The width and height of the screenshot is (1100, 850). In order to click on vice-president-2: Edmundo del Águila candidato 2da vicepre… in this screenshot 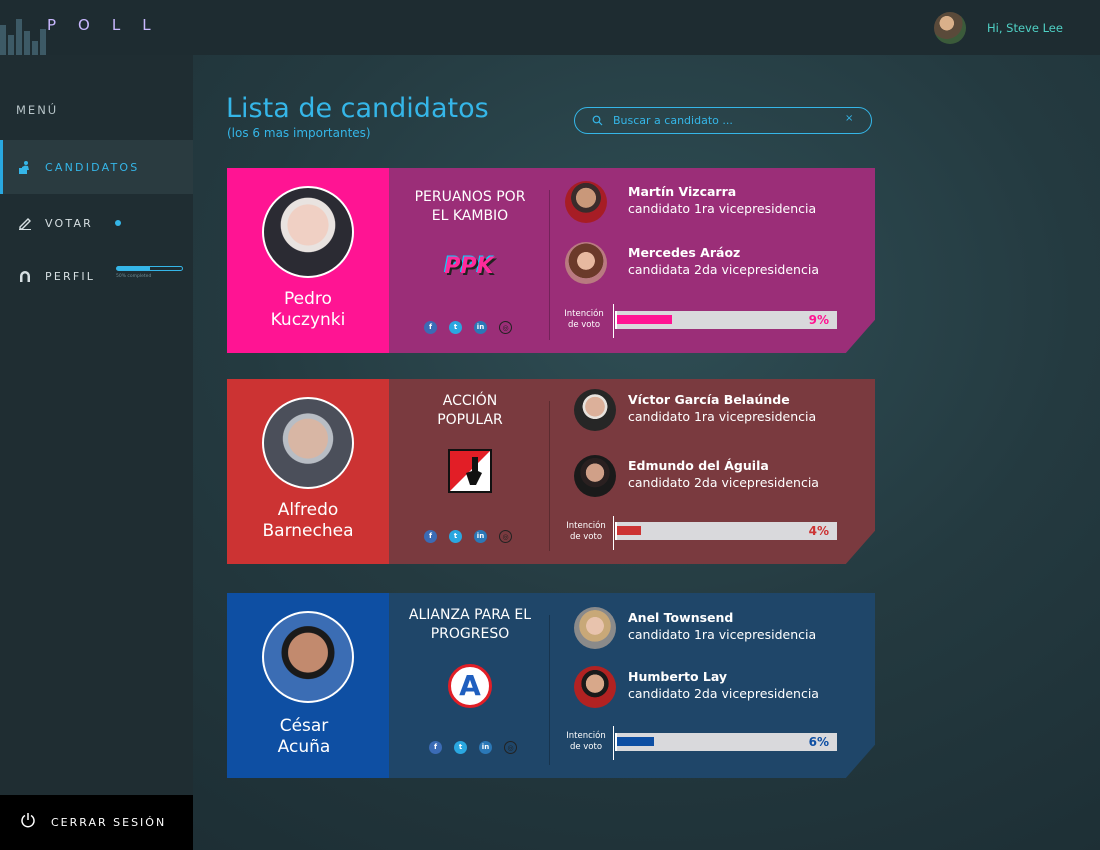, I will do `click(715, 477)`.